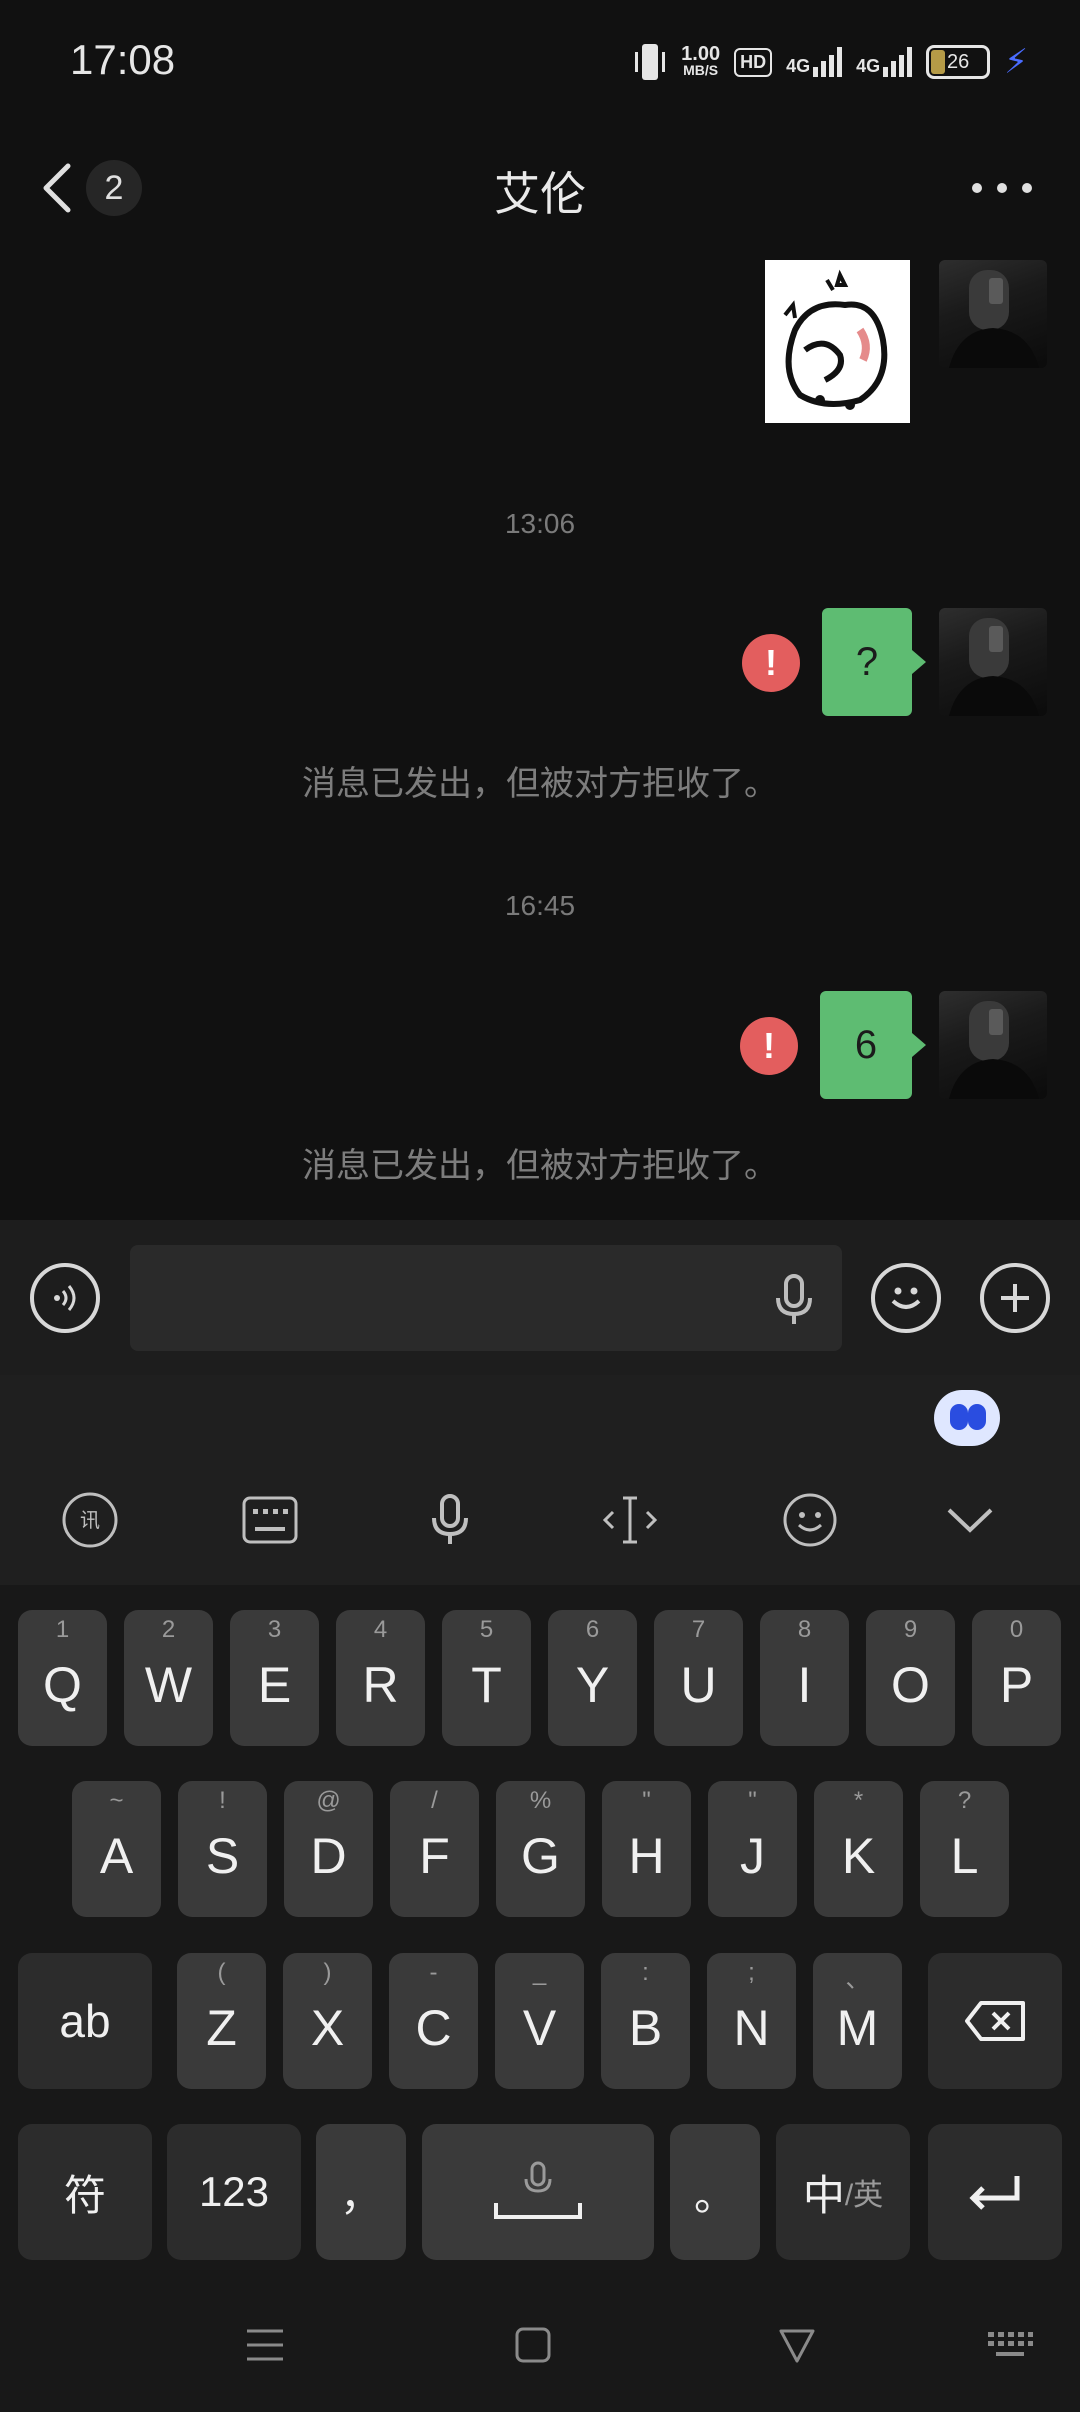 This screenshot has width=1080, height=2412. I want to click on emoji-button, so click(906, 1298).